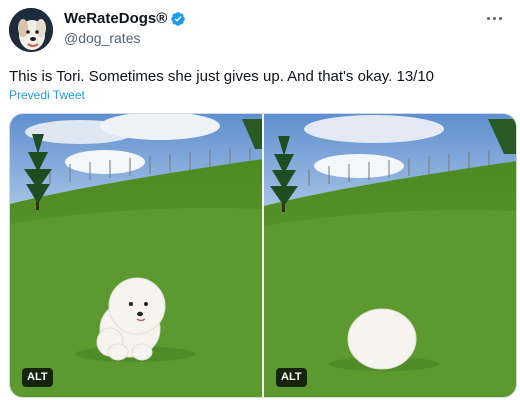  What do you see at coordinates (178, 19) in the screenshot?
I see `verified-badge-icon` at bounding box center [178, 19].